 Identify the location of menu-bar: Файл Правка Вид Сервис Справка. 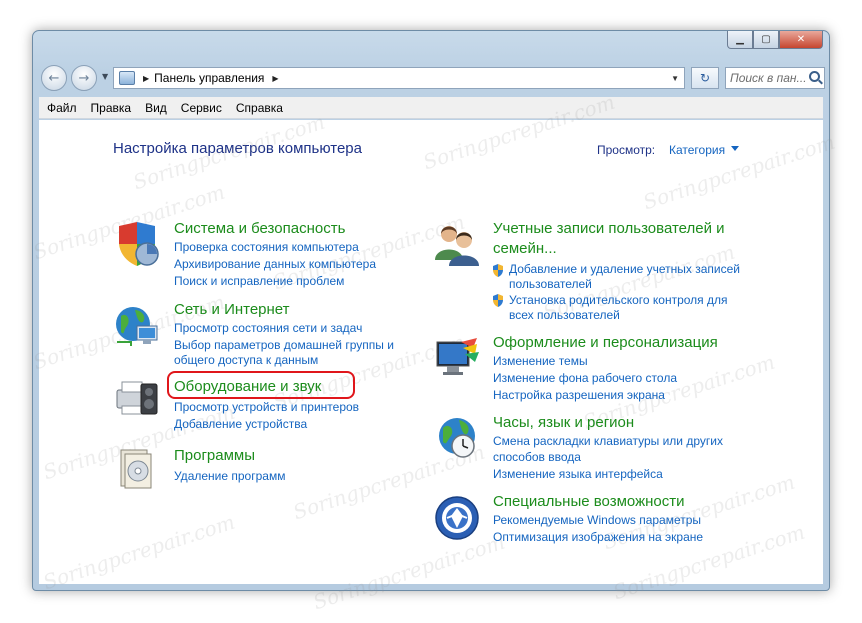
(431, 108).